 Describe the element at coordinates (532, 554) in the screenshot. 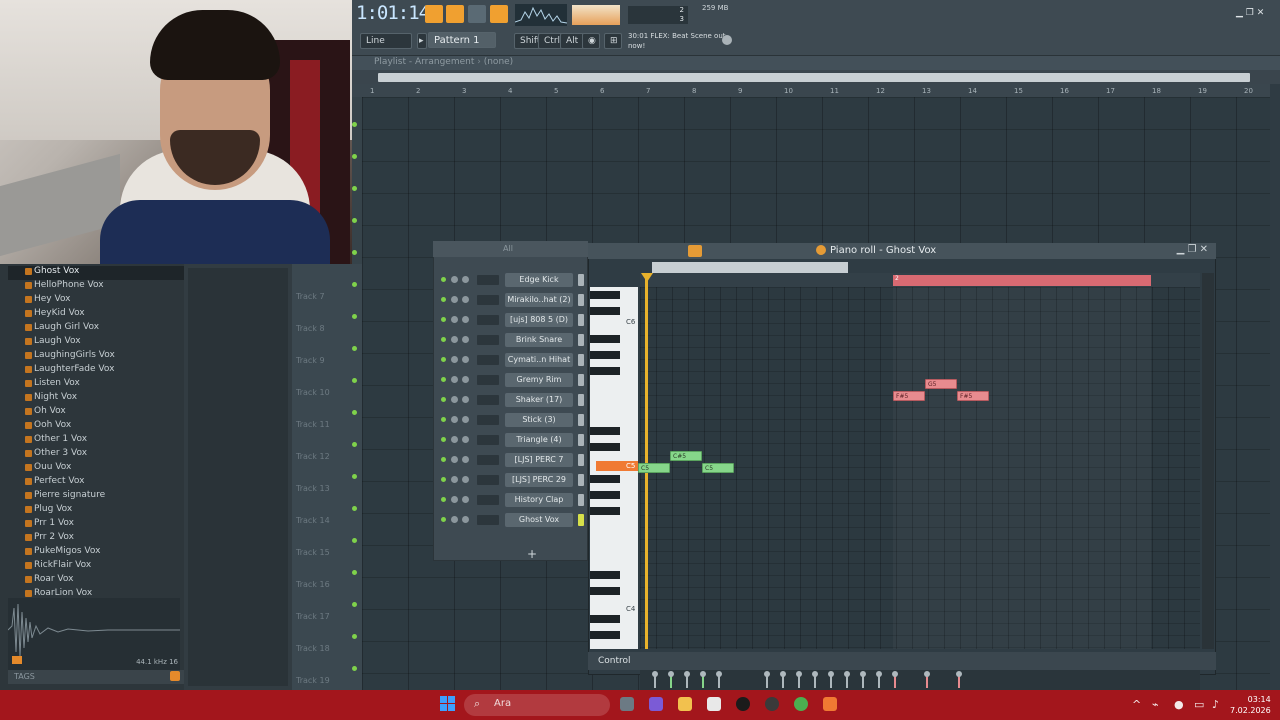

I see `add-channel-button: +` at that location.